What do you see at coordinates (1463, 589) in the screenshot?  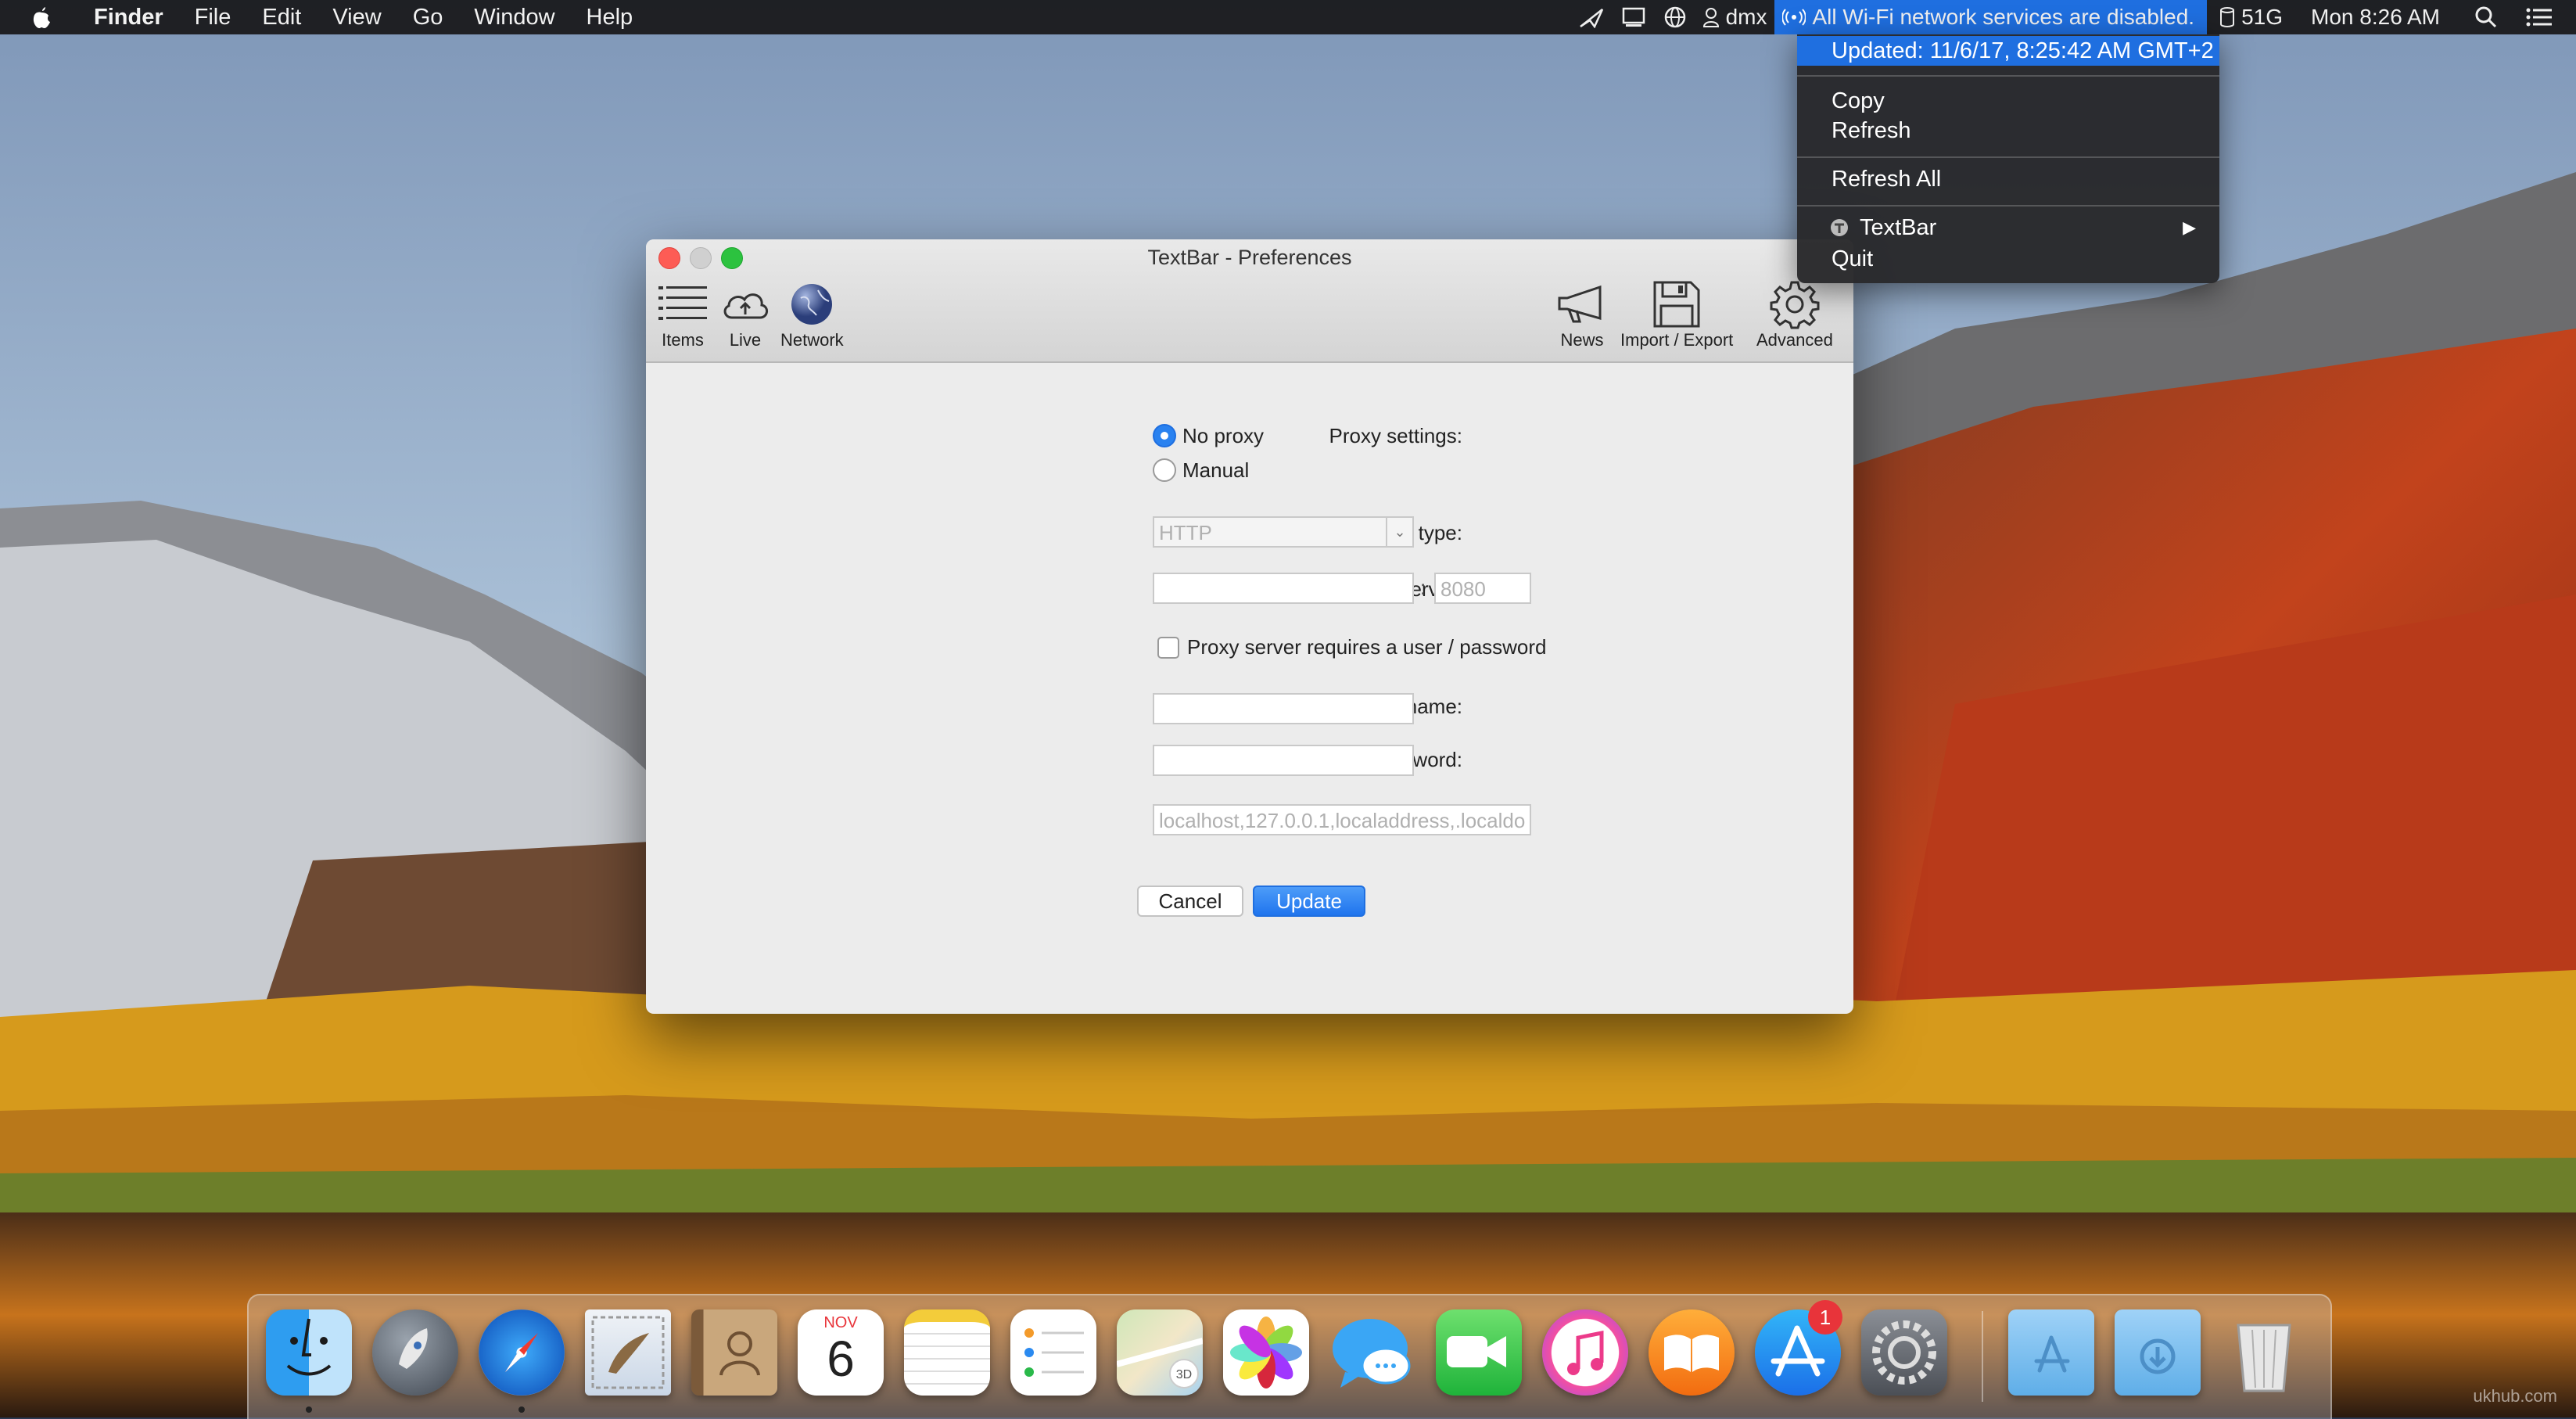 I see `port-placeholder: 8080` at bounding box center [1463, 589].